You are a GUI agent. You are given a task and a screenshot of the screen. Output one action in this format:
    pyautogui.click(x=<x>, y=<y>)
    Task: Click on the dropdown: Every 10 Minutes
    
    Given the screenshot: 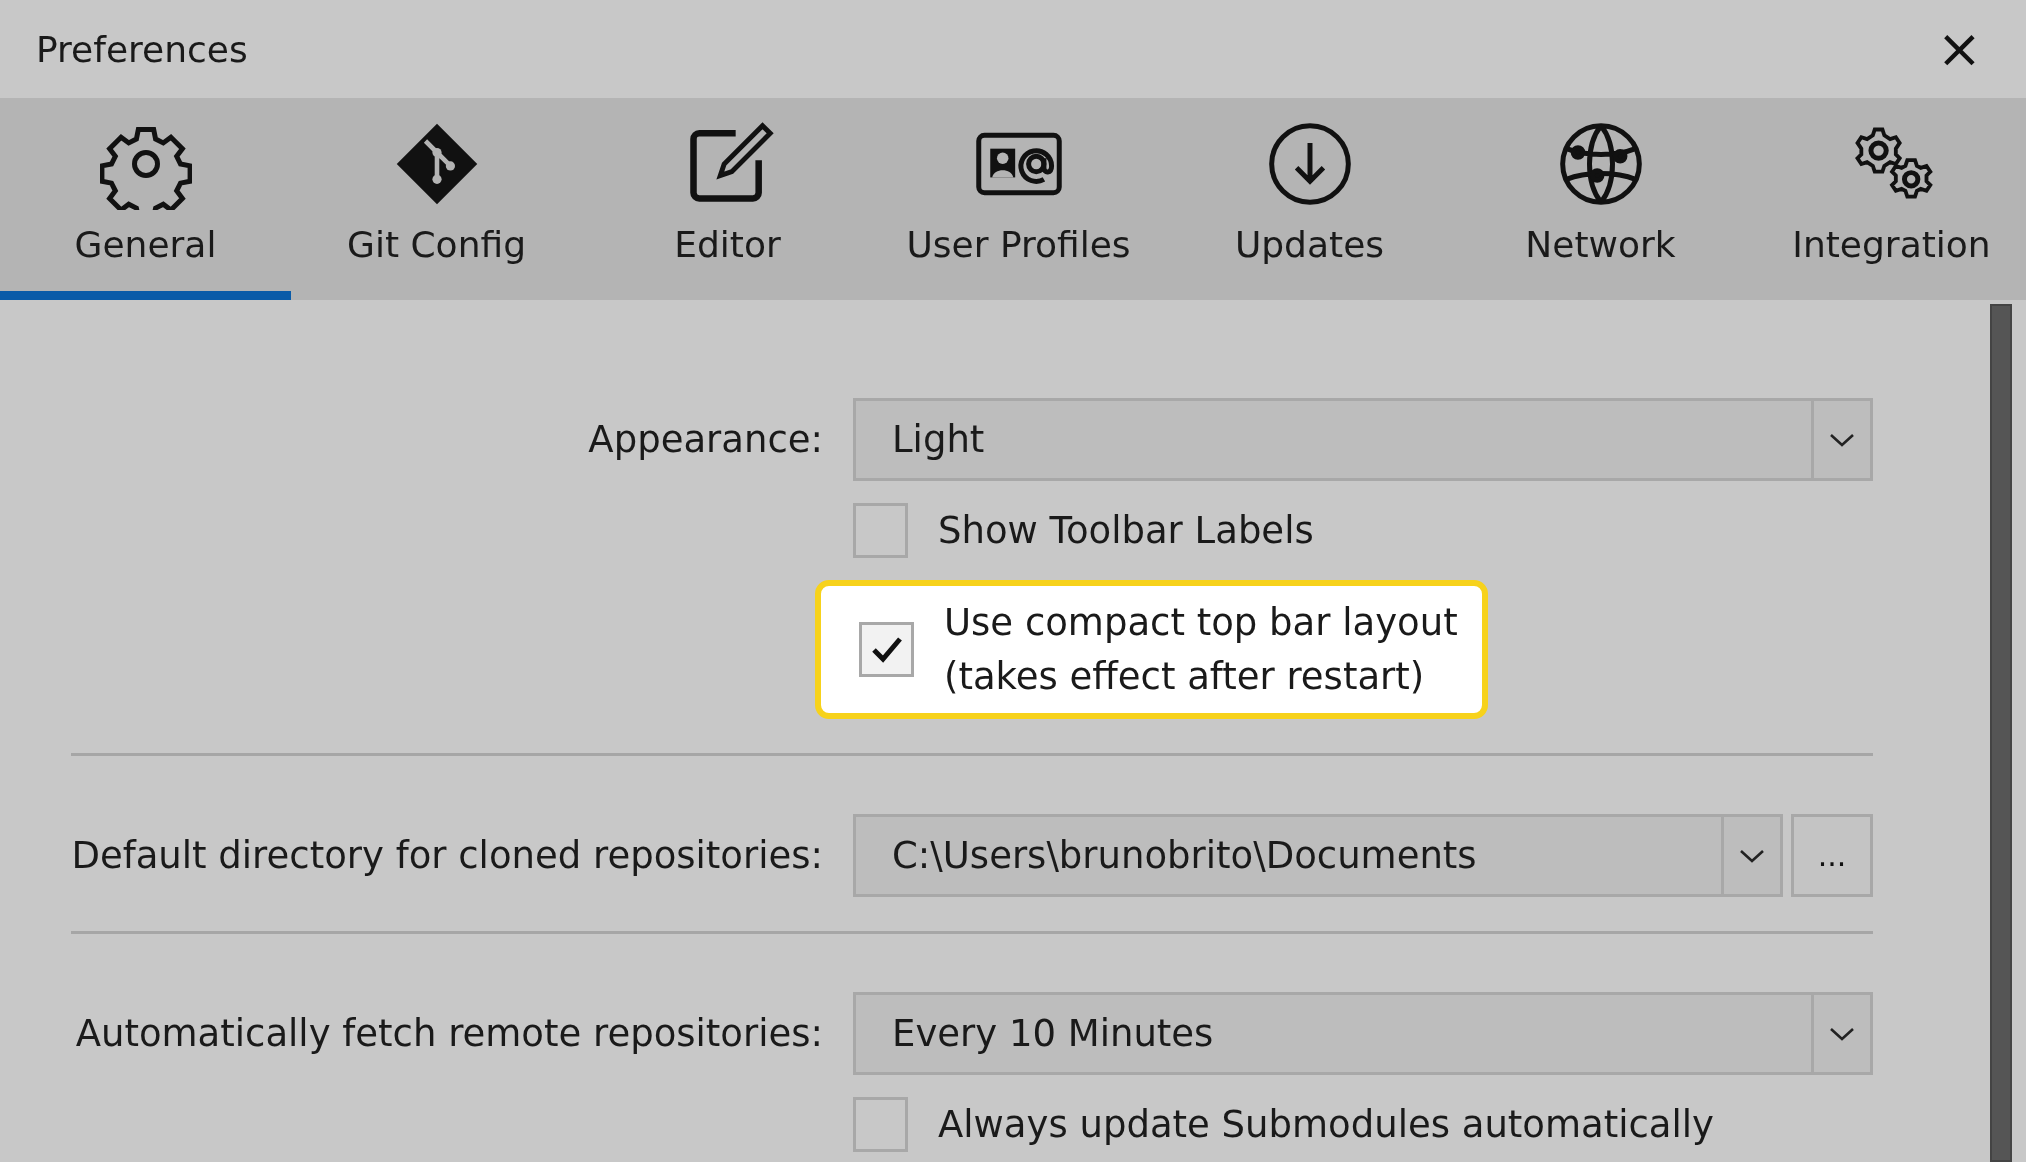 What is the action you would take?
    pyautogui.click(x=1363, y=1034)
    